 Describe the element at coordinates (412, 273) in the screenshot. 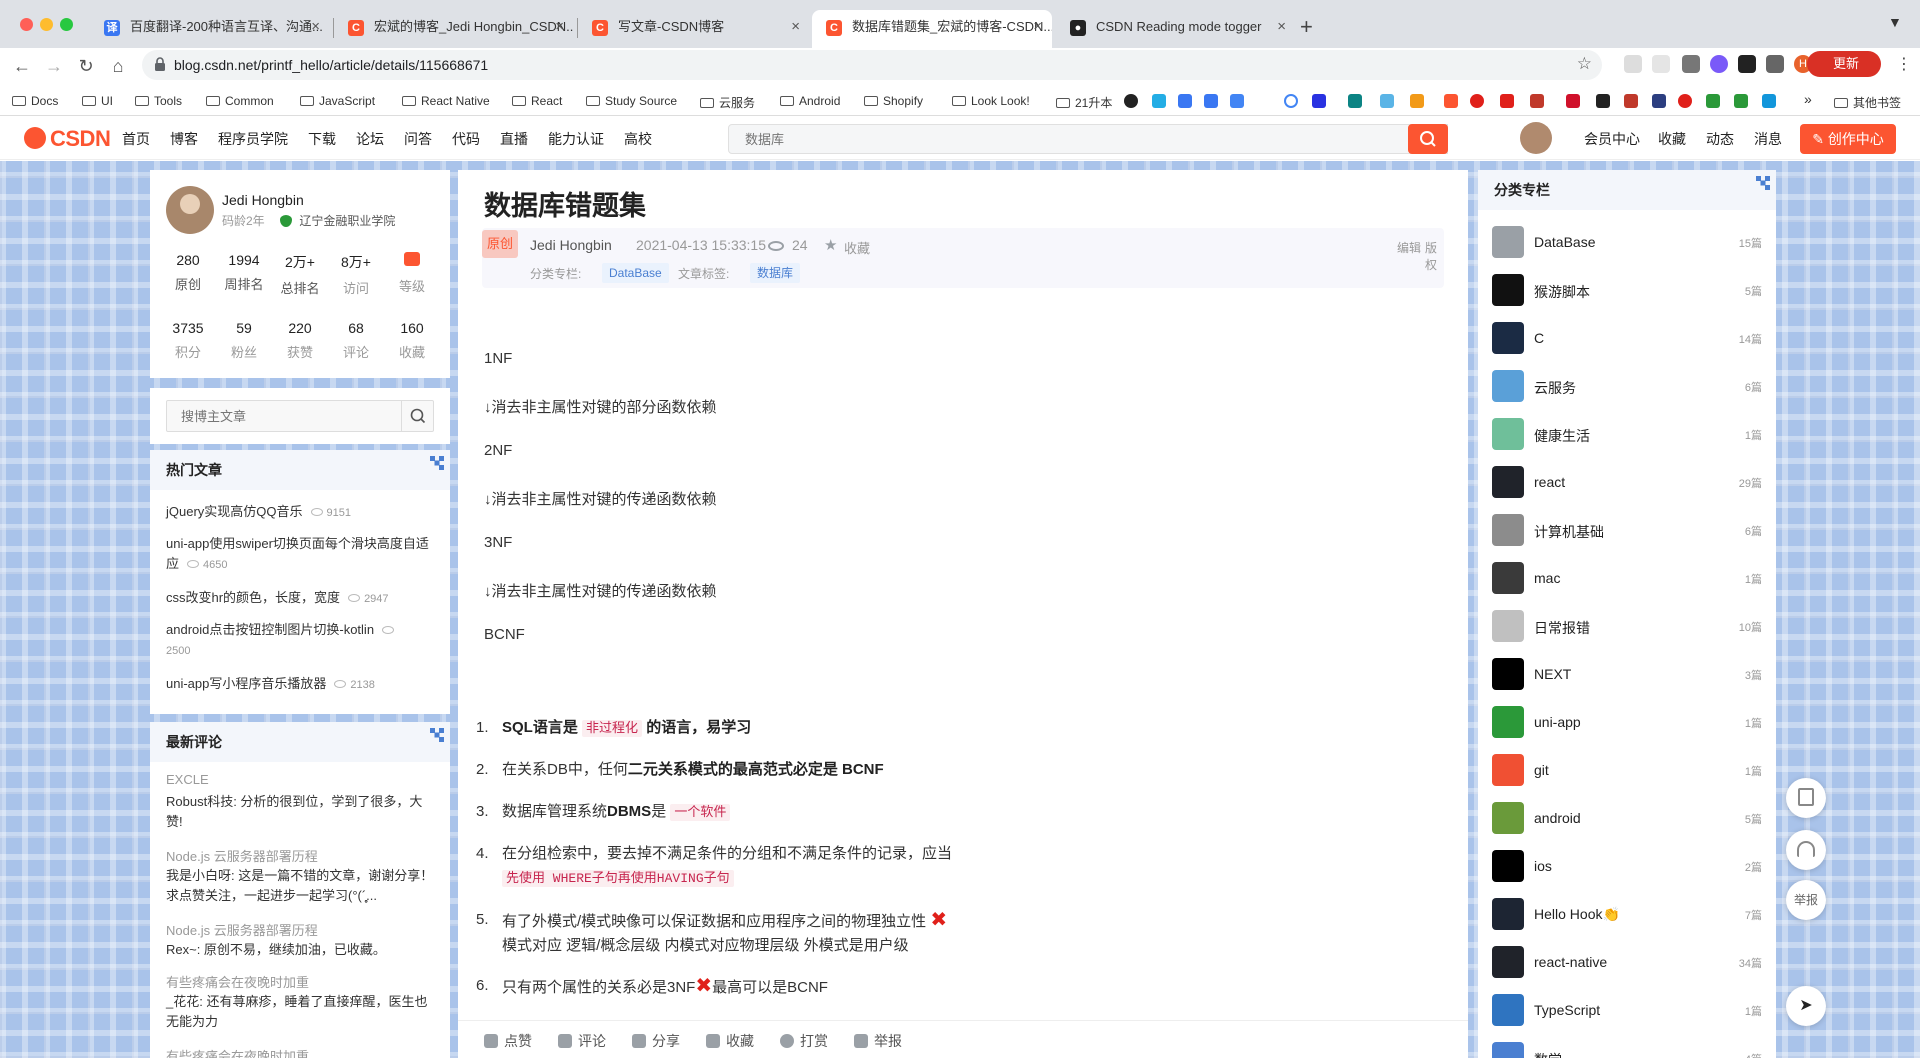

I see `stat-level: 等级` at that location.